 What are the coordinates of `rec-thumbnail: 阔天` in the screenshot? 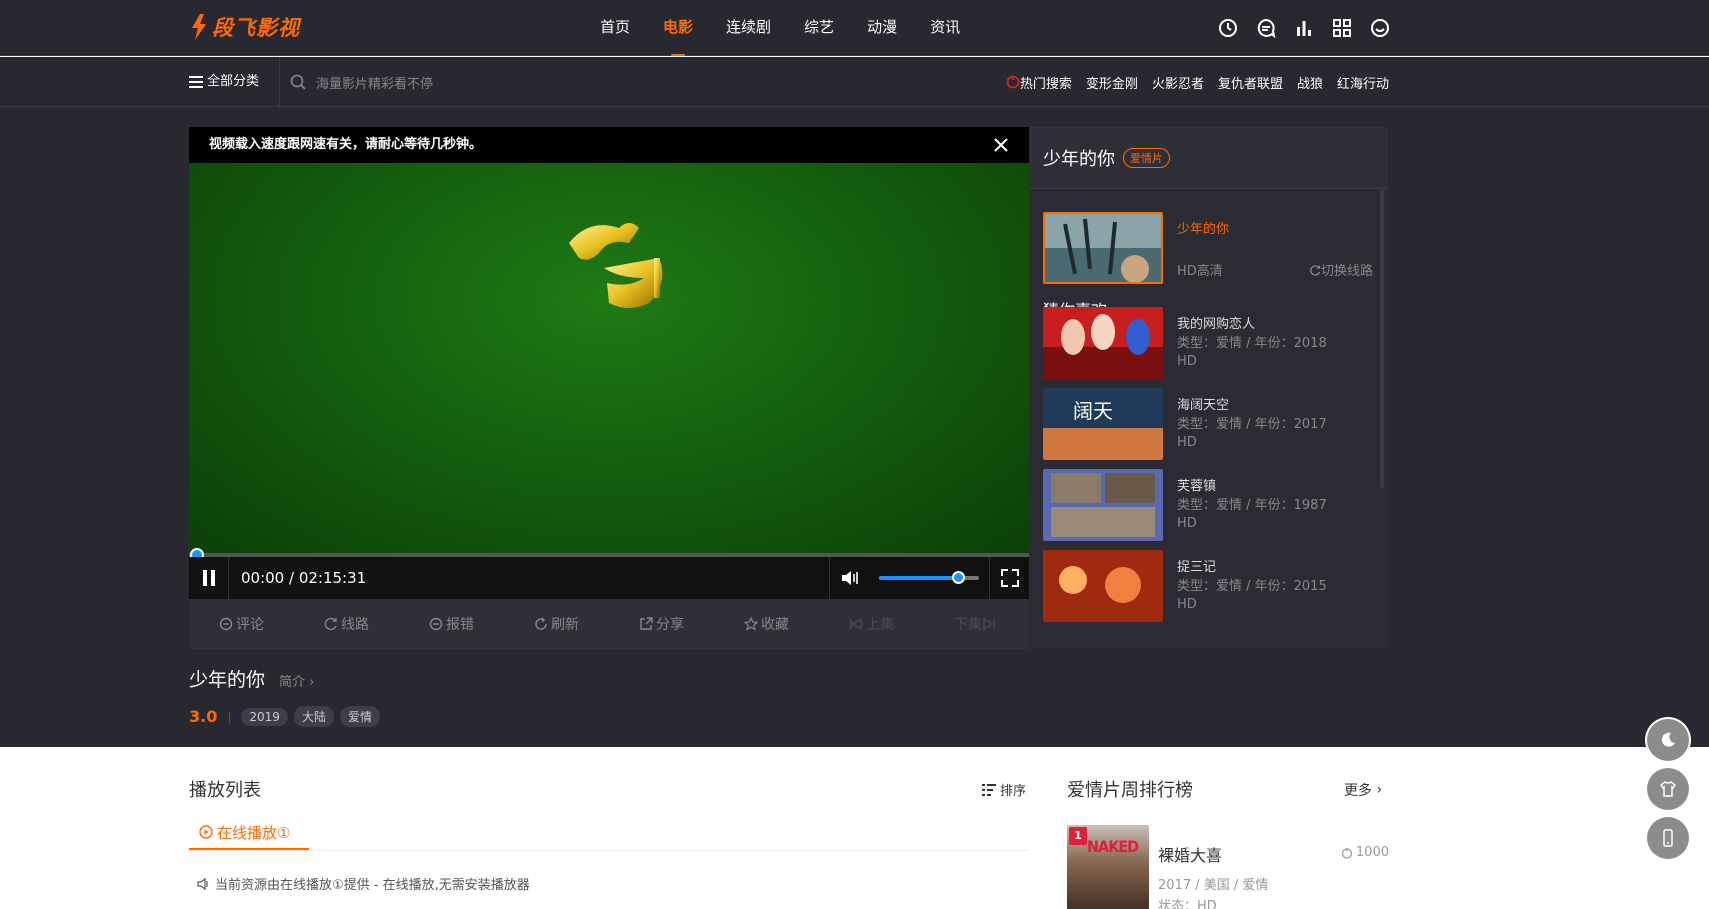 It's located at (1103, 424).